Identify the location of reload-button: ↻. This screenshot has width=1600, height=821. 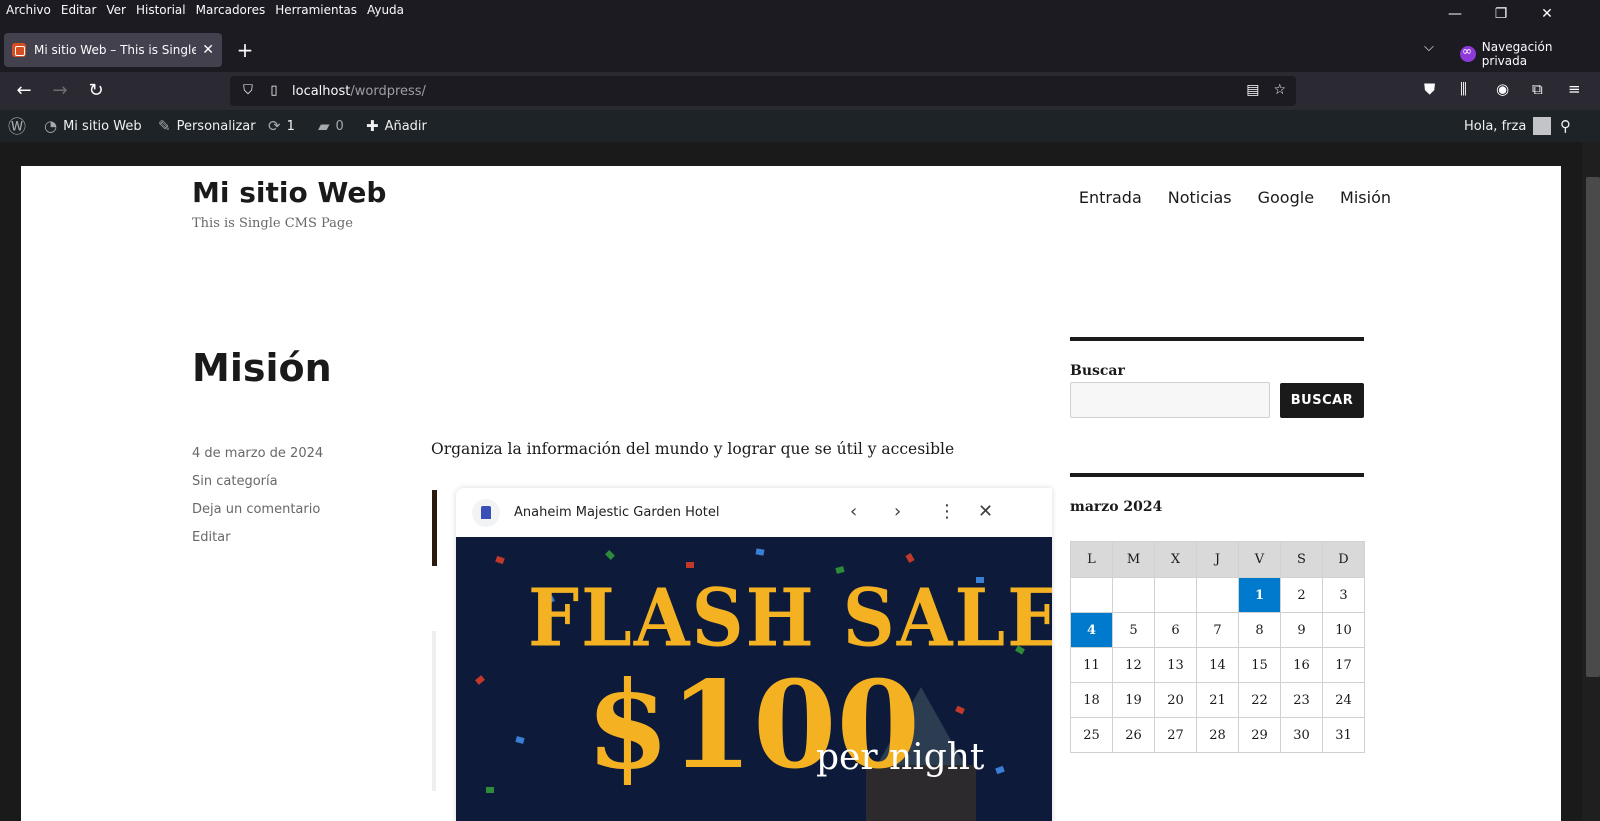
(96, 91).